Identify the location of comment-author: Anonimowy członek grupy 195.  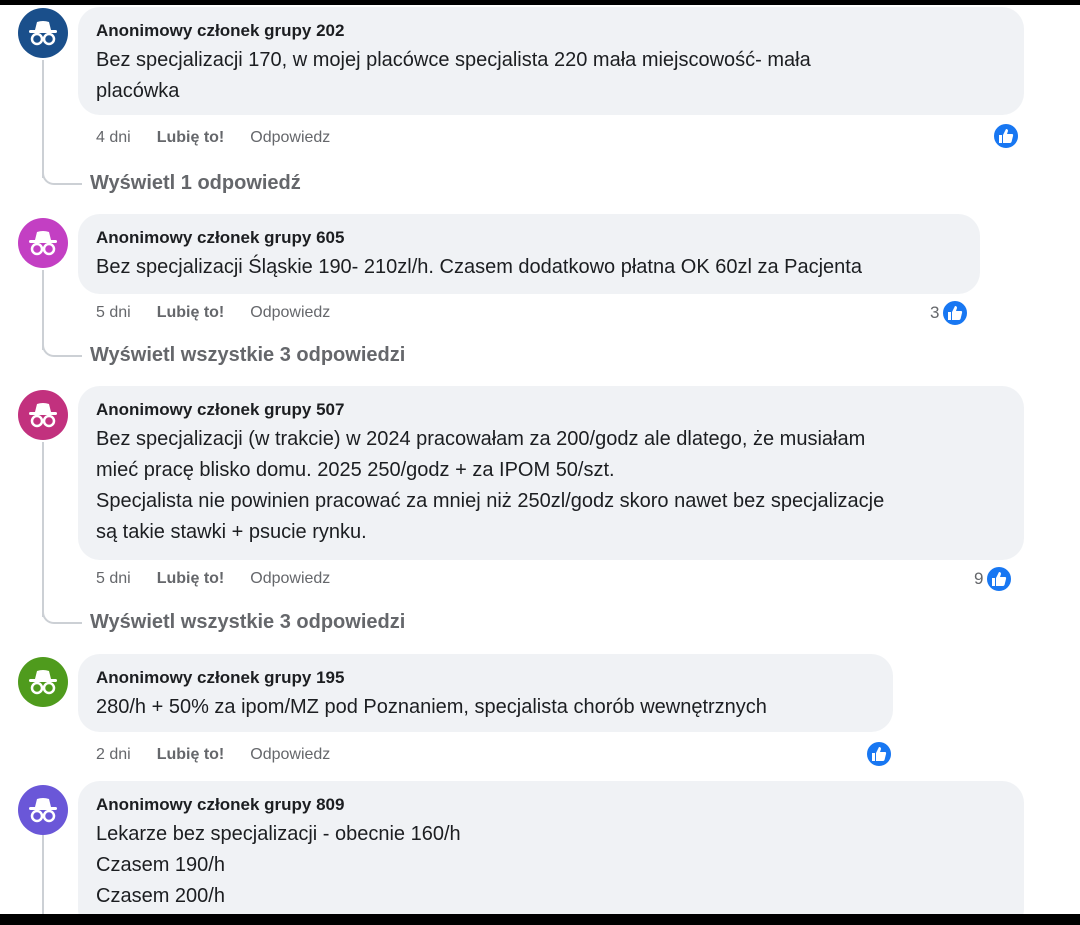
(485, 678).